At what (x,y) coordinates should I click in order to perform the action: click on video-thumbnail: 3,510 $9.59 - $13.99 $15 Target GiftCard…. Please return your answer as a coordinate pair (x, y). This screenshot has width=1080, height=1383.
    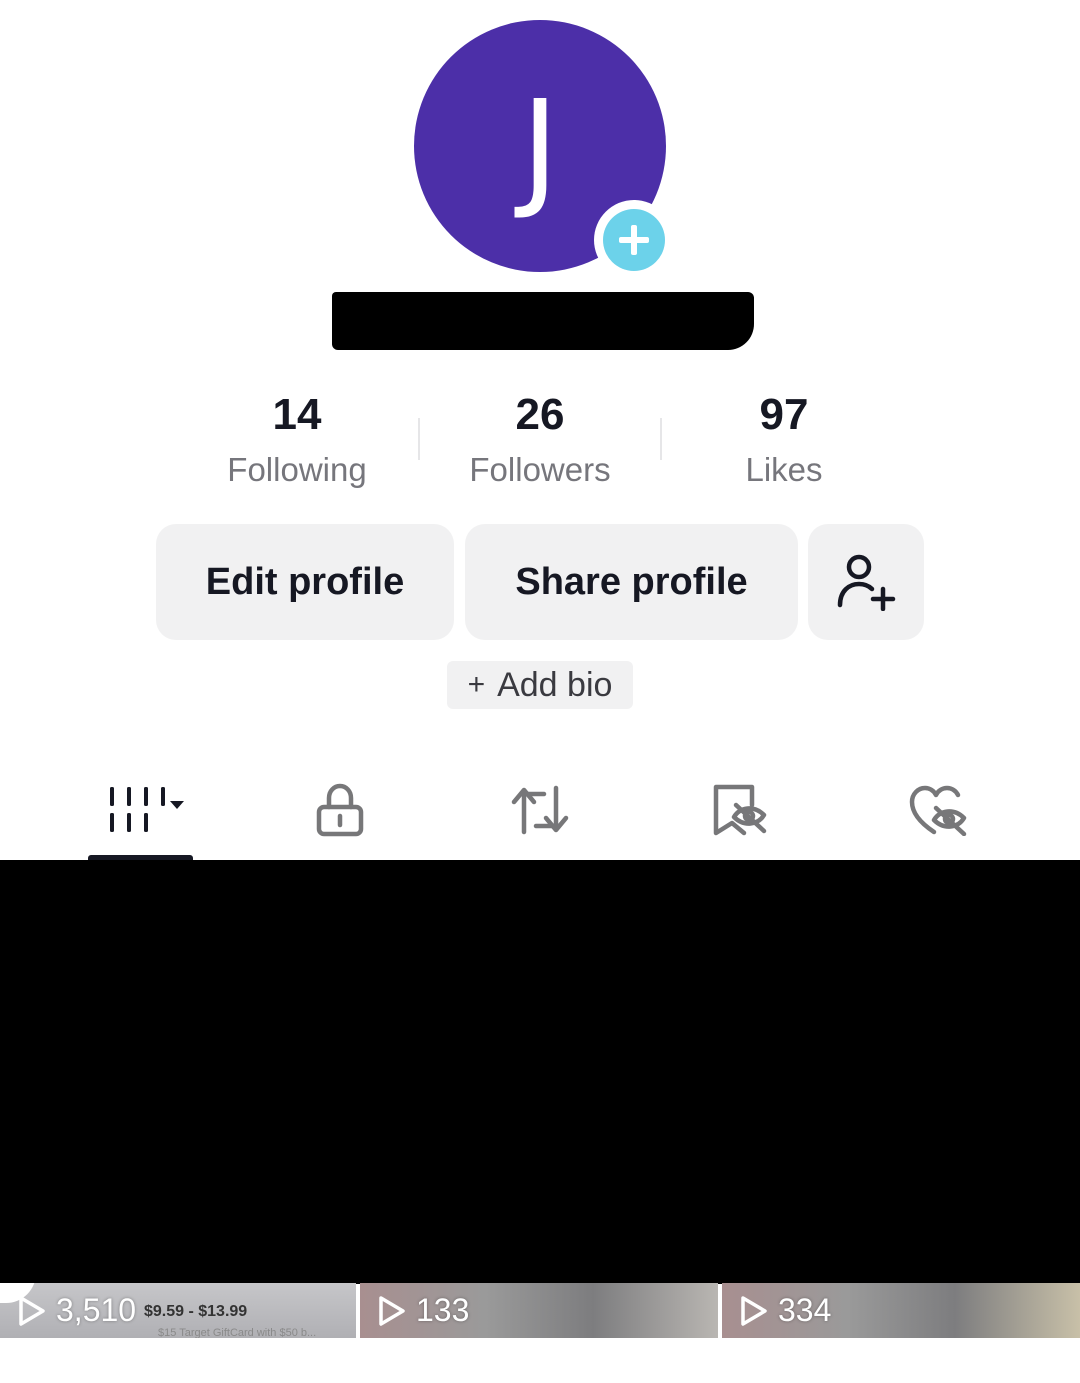
    Looking at the image, I should click on (178, 1310).